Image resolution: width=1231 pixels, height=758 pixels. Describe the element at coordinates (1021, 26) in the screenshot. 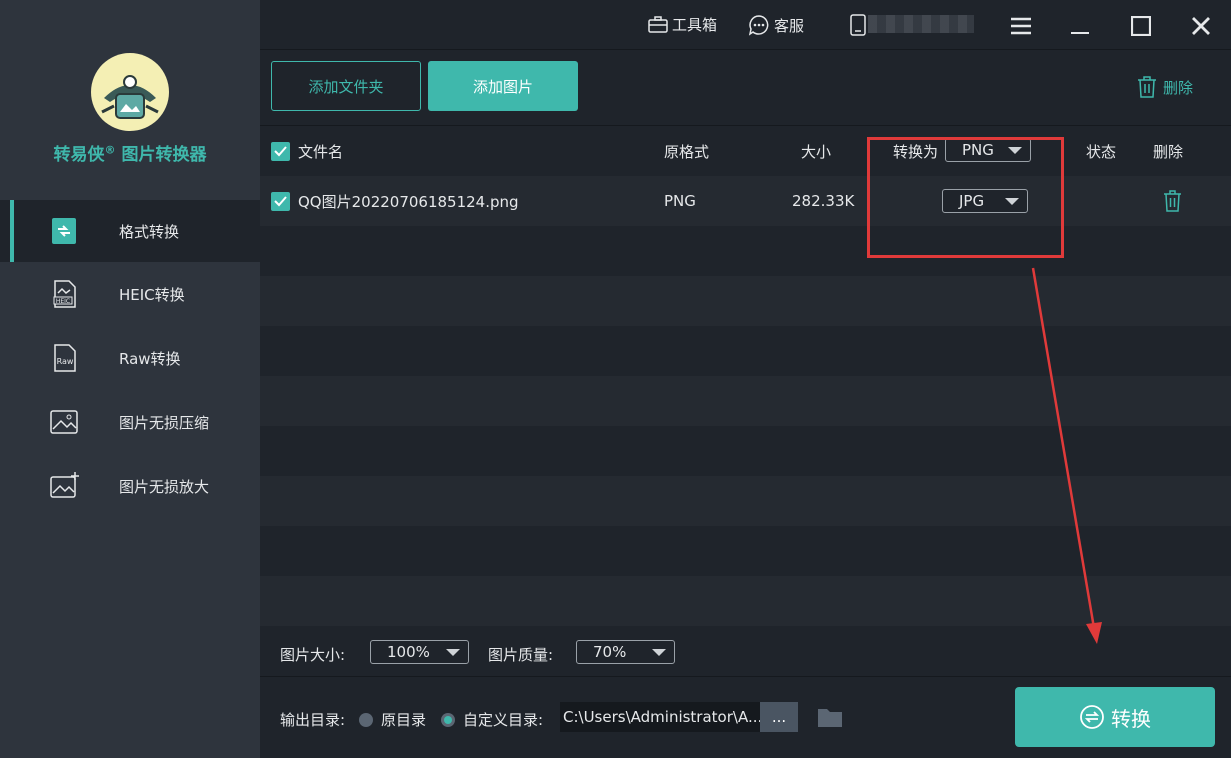

I see `menu-icon` at that location.